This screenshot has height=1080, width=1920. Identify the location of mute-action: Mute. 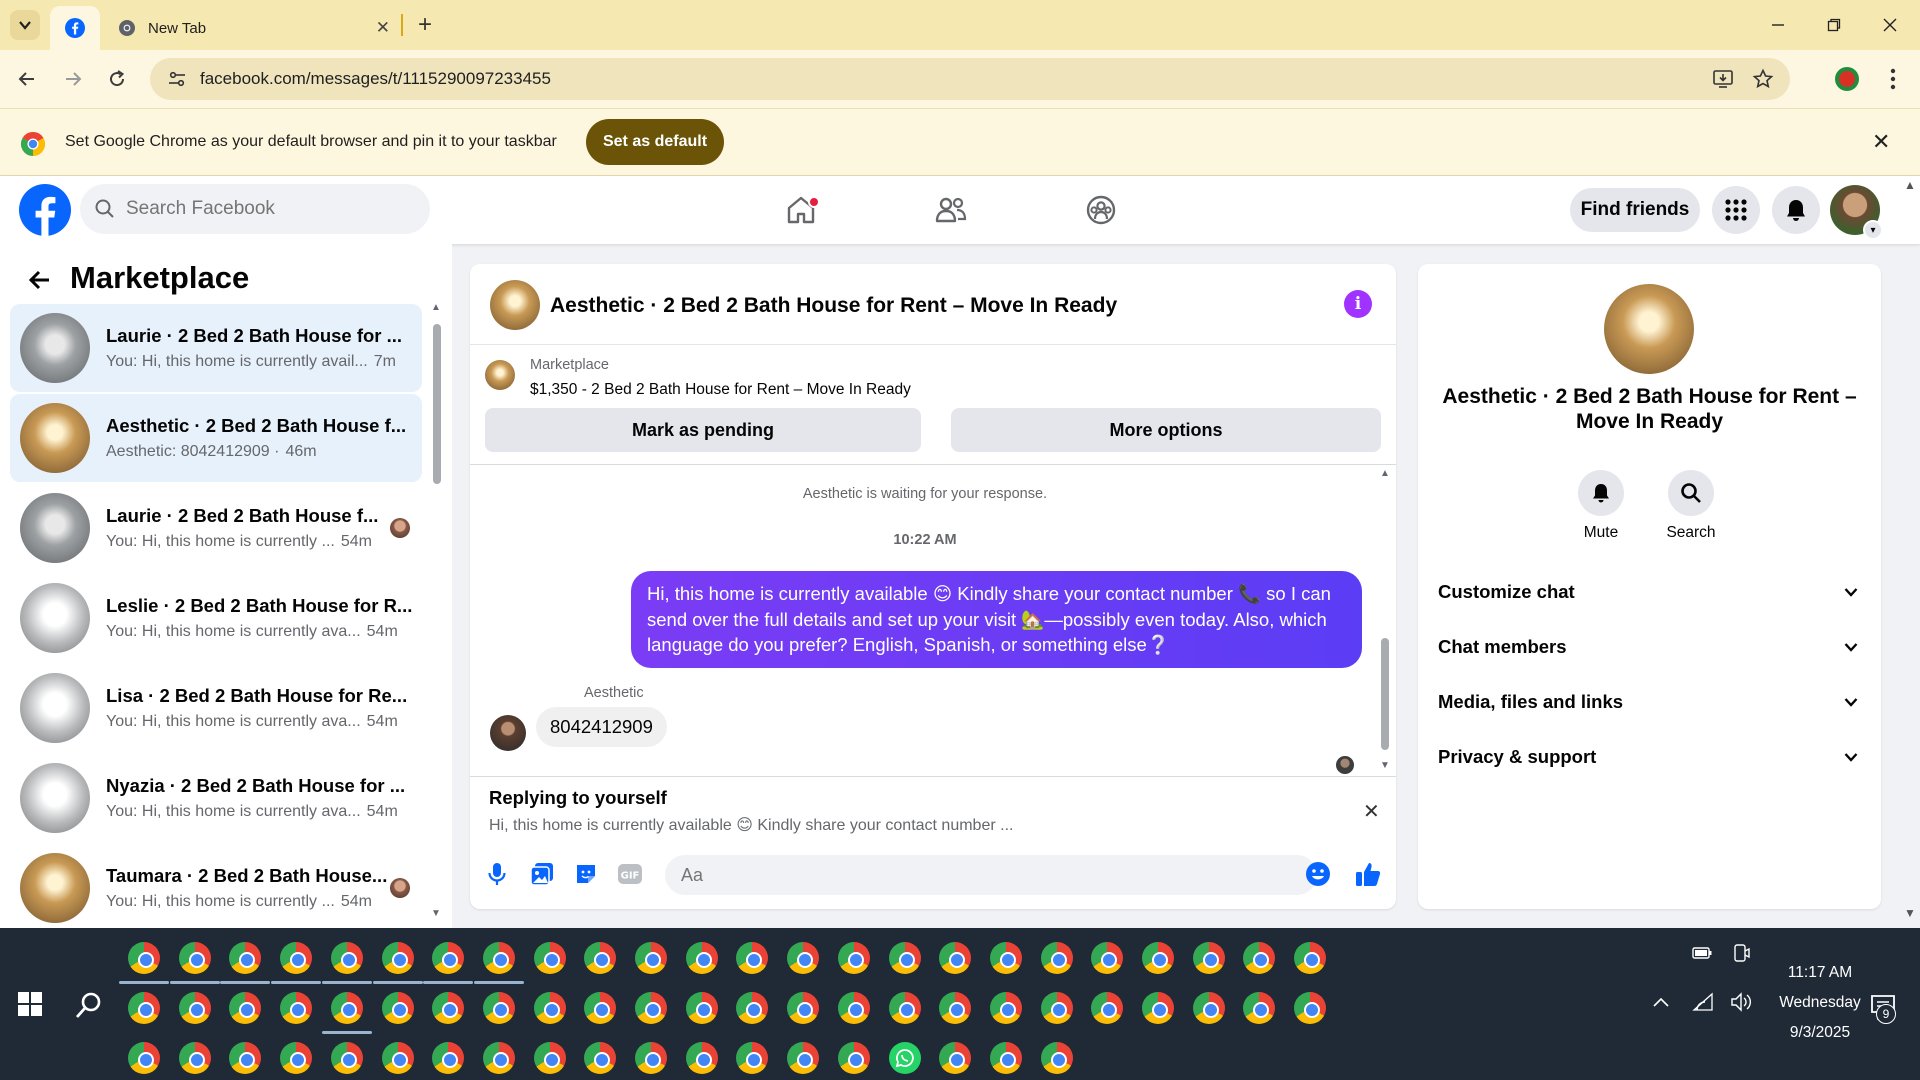
(1601, 506).